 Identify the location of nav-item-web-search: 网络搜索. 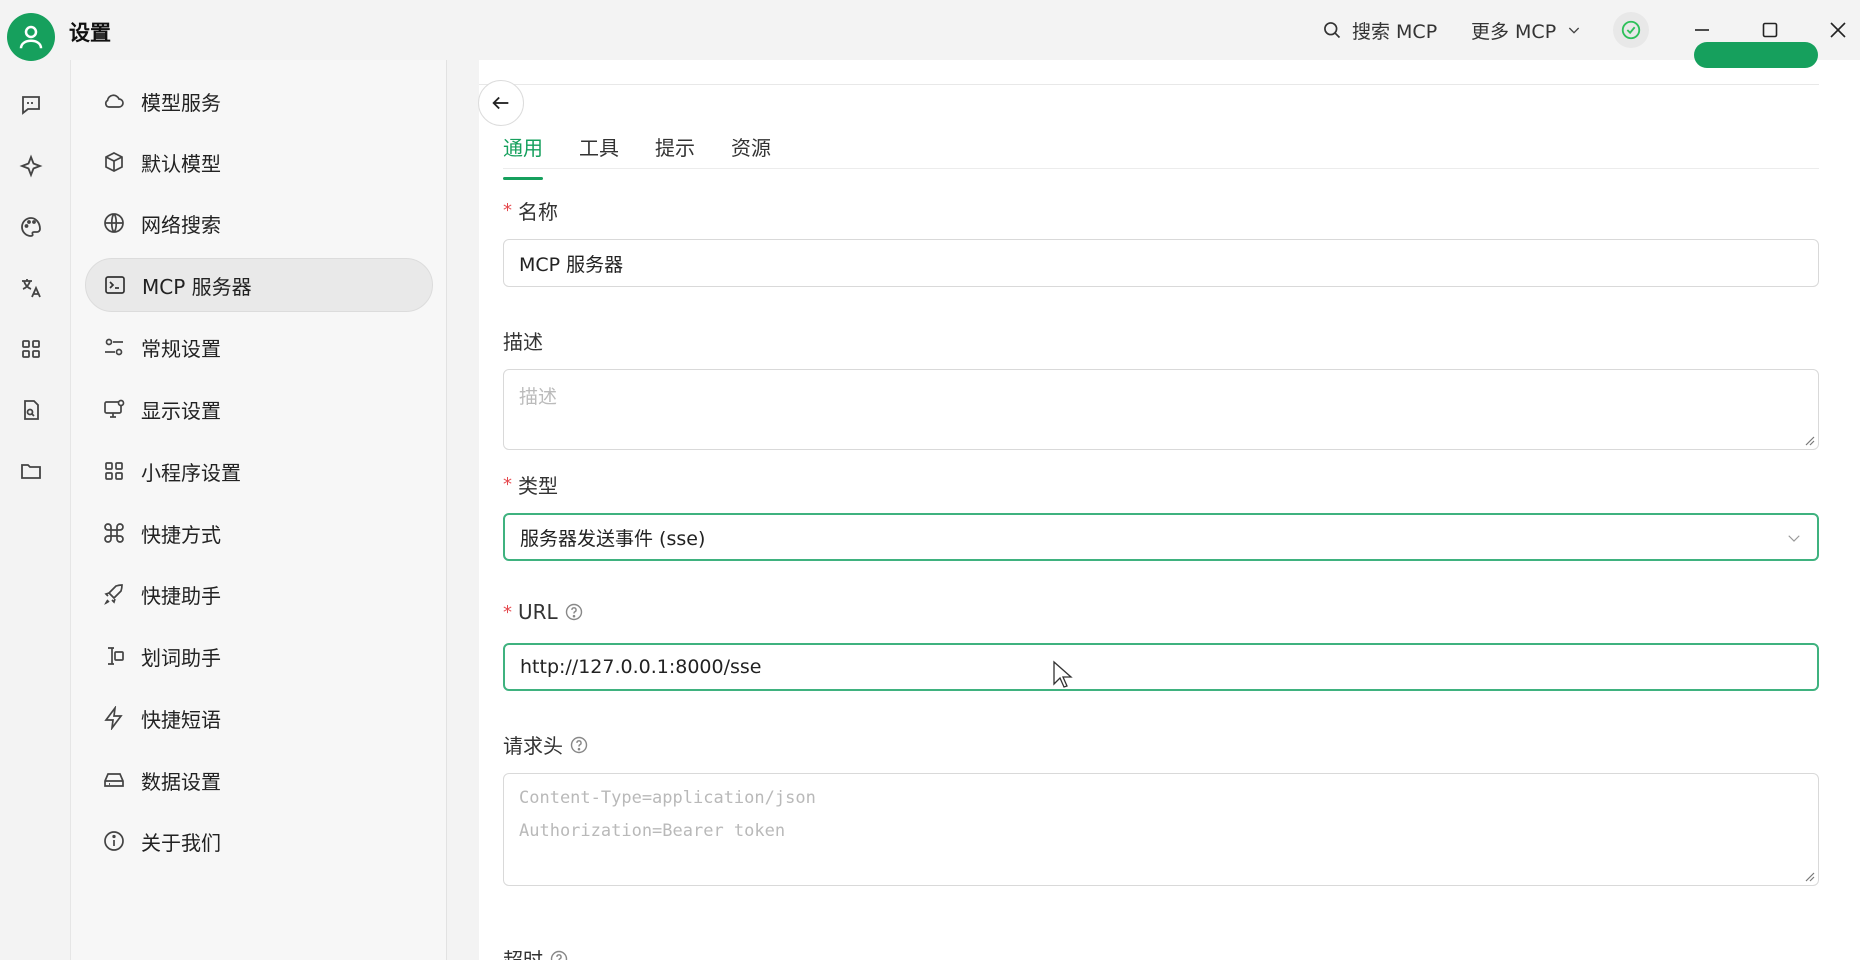
(259, 223).